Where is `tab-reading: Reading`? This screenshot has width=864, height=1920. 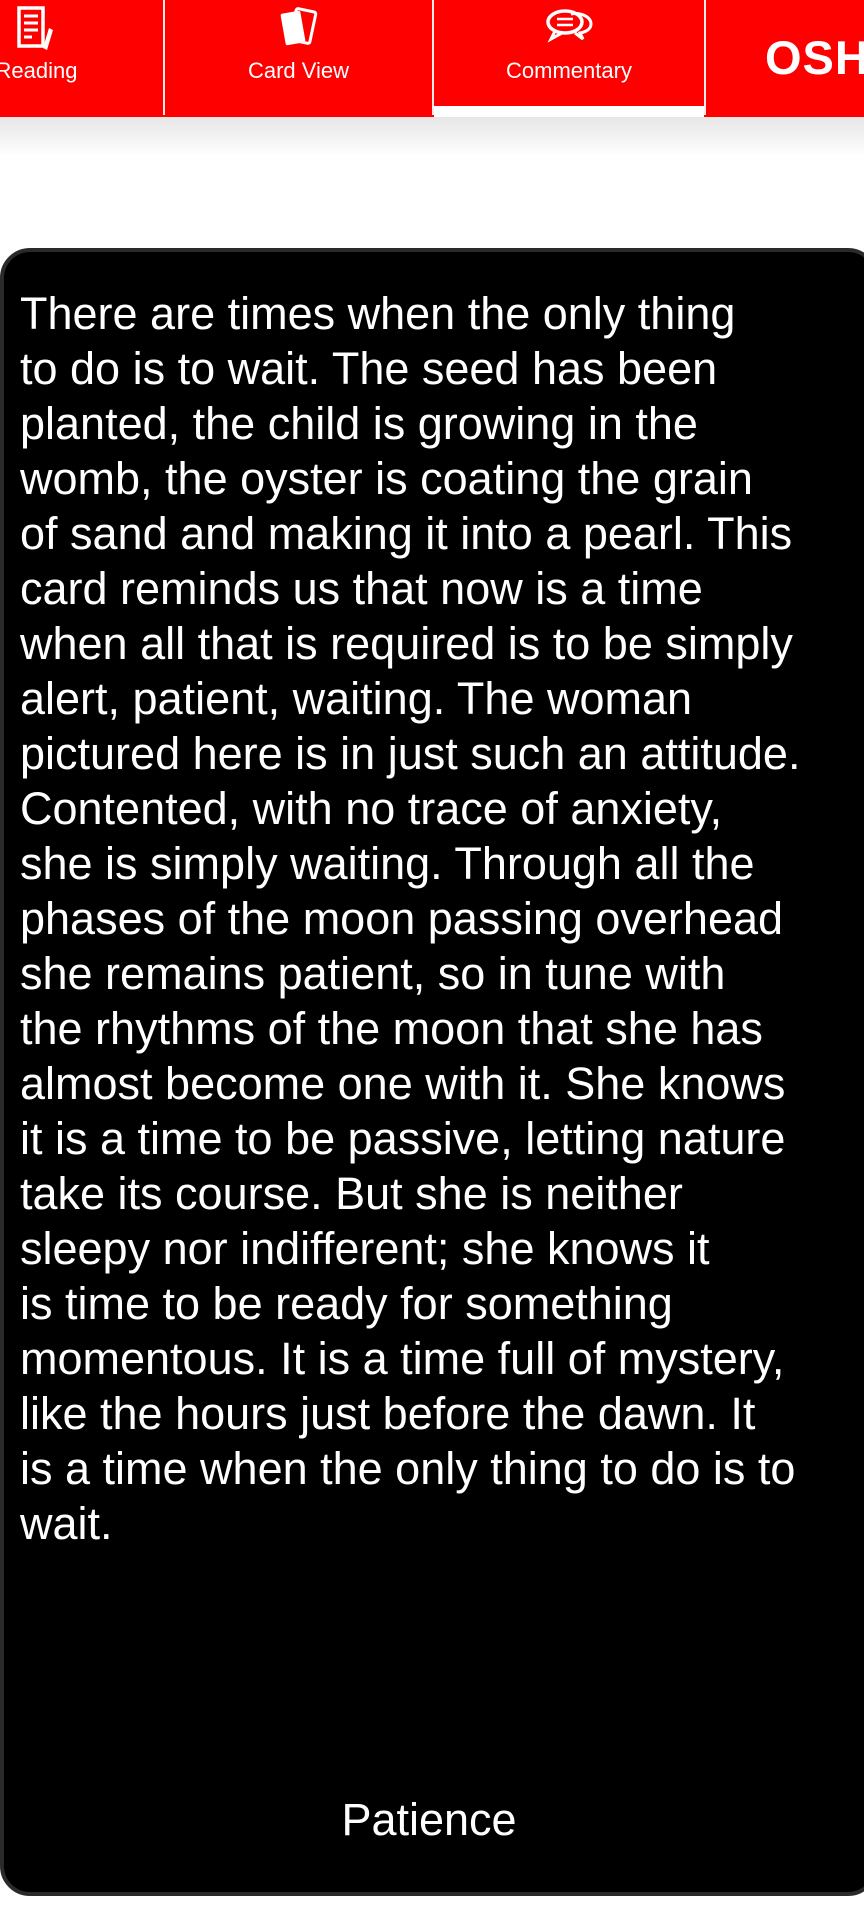
tab-reading: Reading is located at coordinates (81, 58).